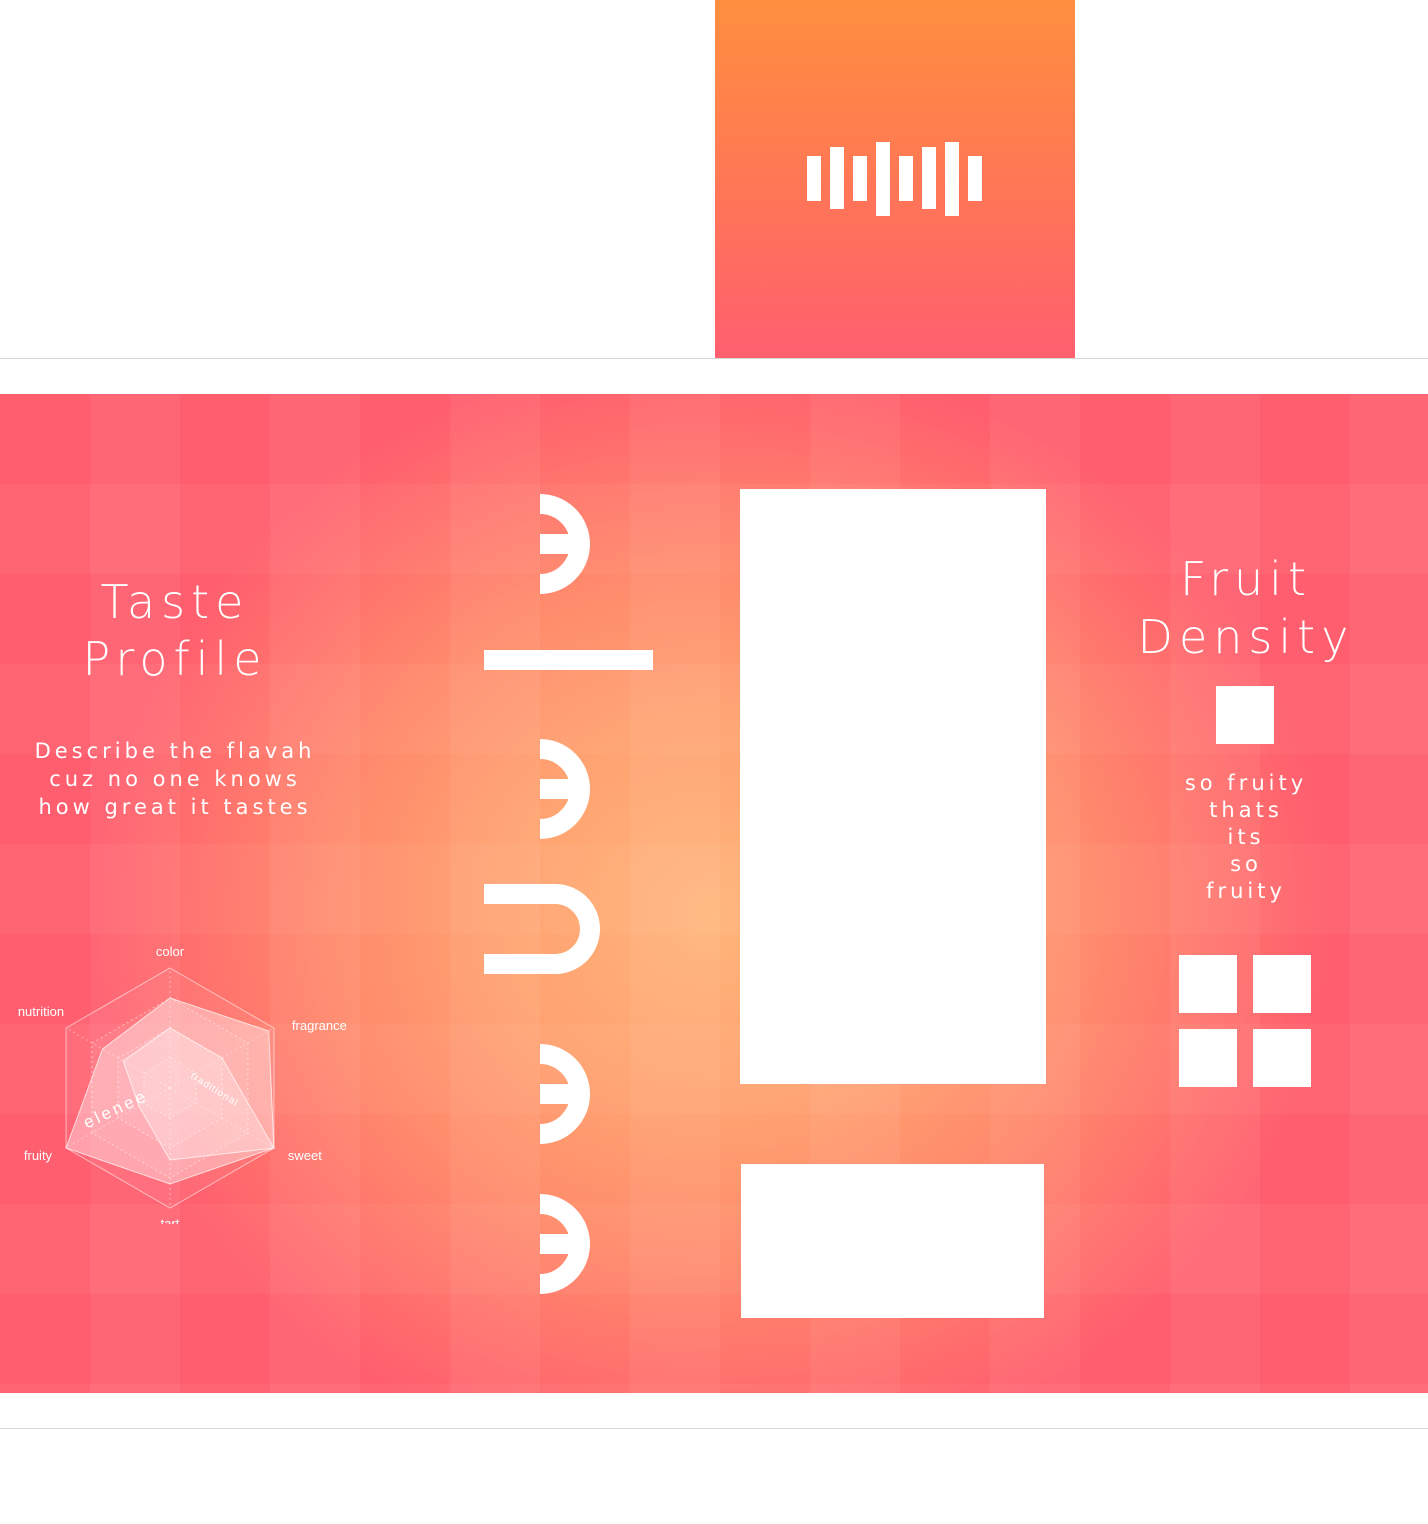  Describe the element at coordinates (714, 1428) in the screenshot. I see `bottom-fold-line` at that location.